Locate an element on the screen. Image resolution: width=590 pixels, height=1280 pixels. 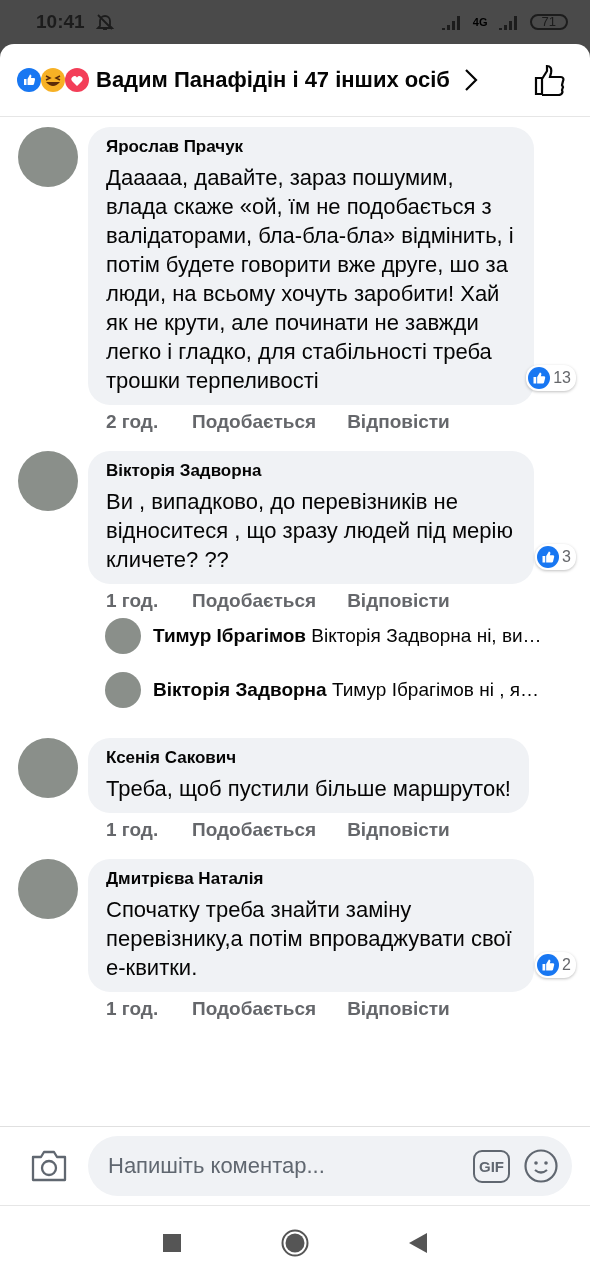
comment-author: Ярослав Прачук is located at coordinates (311, 147).